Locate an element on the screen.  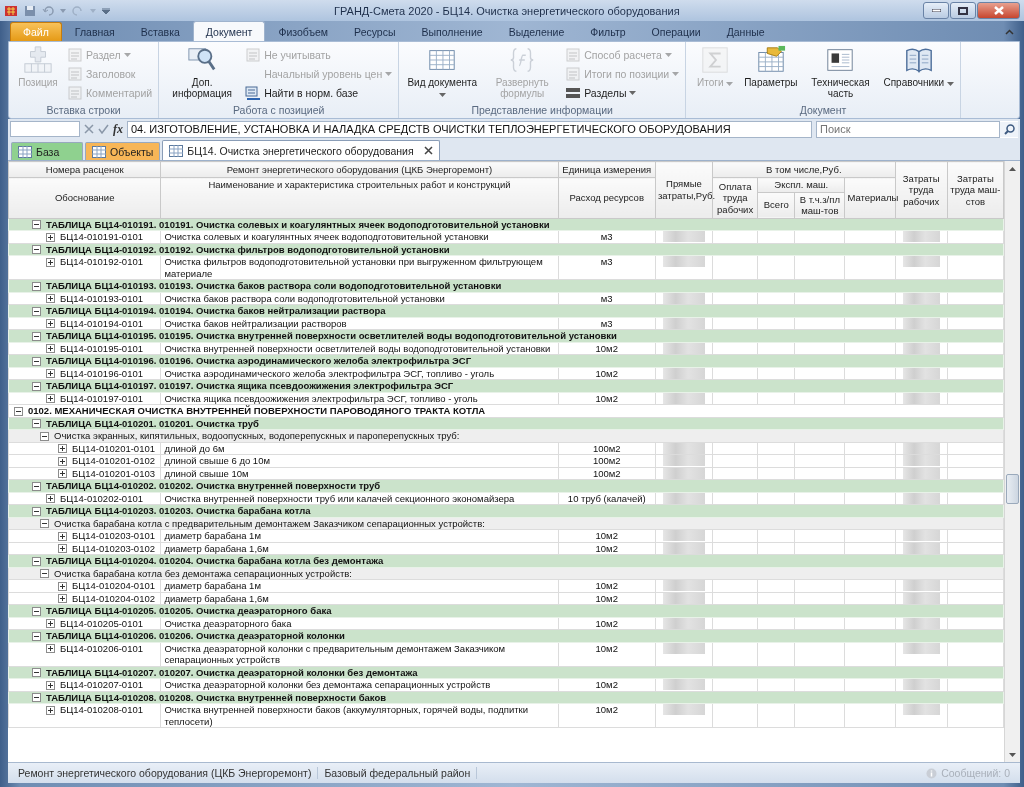
close-tab-icon is located at coordinates (428, 150).